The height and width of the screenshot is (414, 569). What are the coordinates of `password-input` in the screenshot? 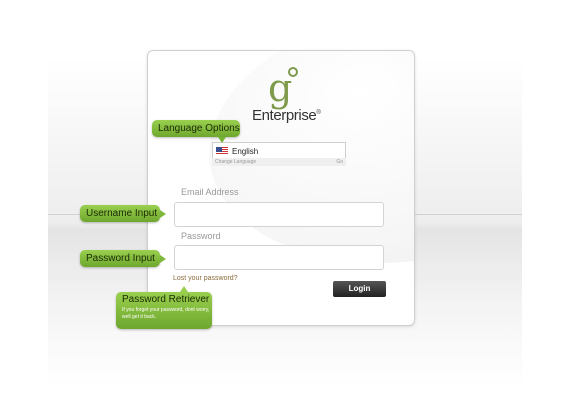 It's located at (279, 257).